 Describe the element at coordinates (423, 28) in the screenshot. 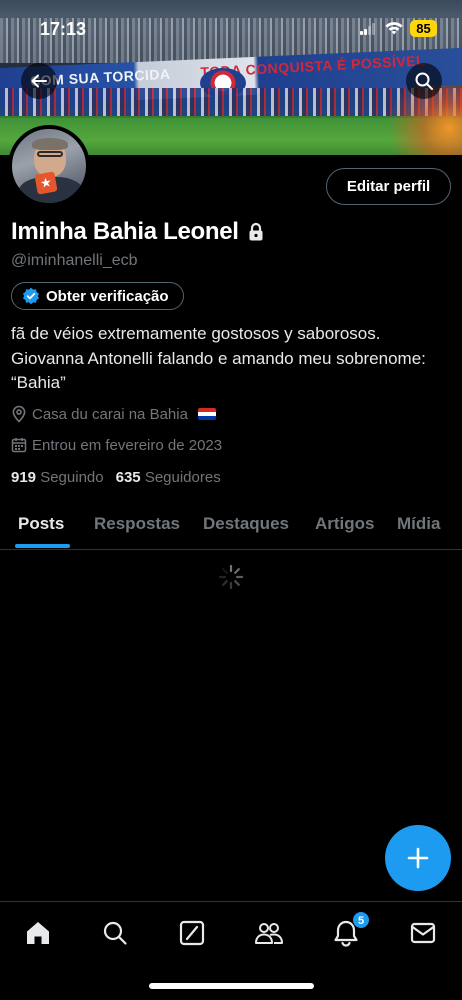

I see `battery-indicator: 85` at that location.